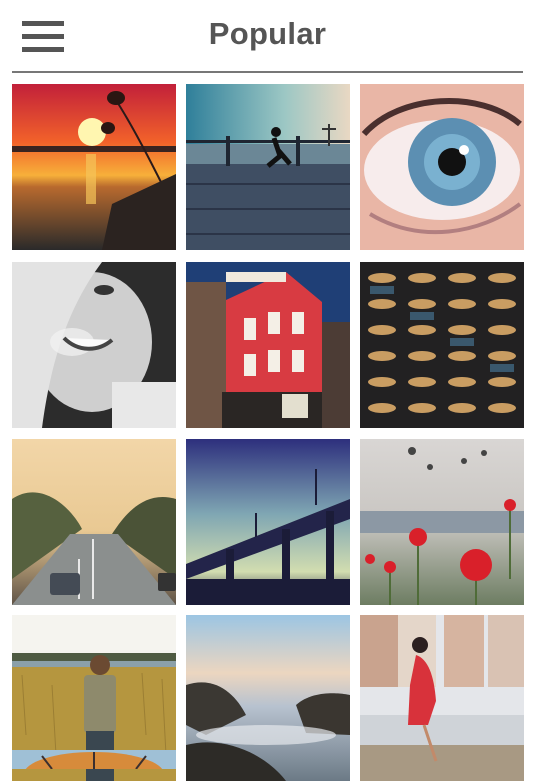  What do you see at coordinates (94, 522) in the screenshot?
I see `highway-sunrise-photo` at bounding box center [94, 522].